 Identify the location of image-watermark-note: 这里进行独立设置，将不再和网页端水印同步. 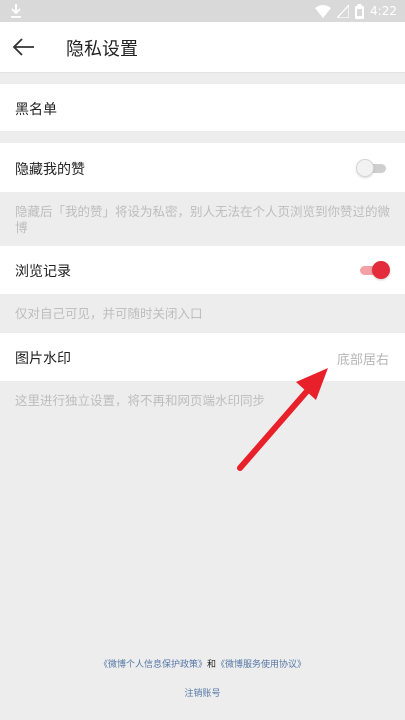
(140, 400).